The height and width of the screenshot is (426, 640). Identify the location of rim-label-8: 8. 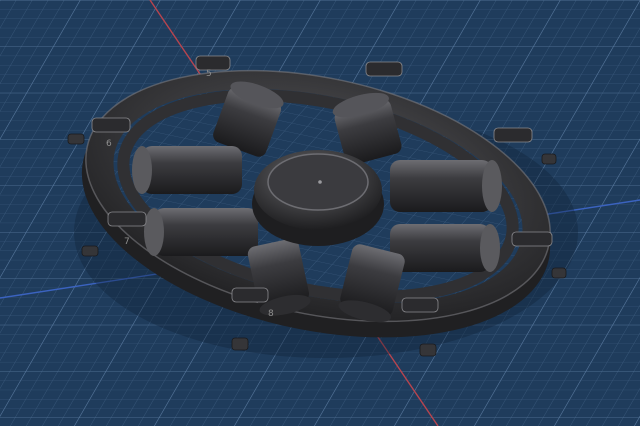
(271, 314).